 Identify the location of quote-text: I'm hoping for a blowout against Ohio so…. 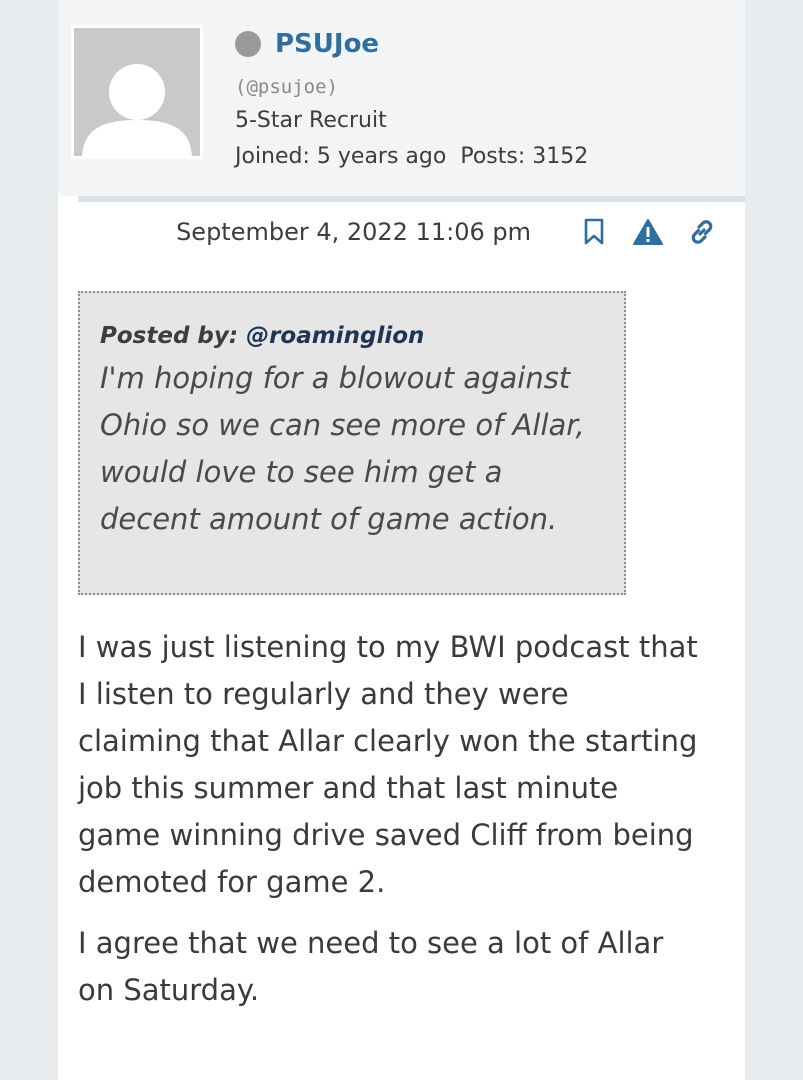
(342, 448).